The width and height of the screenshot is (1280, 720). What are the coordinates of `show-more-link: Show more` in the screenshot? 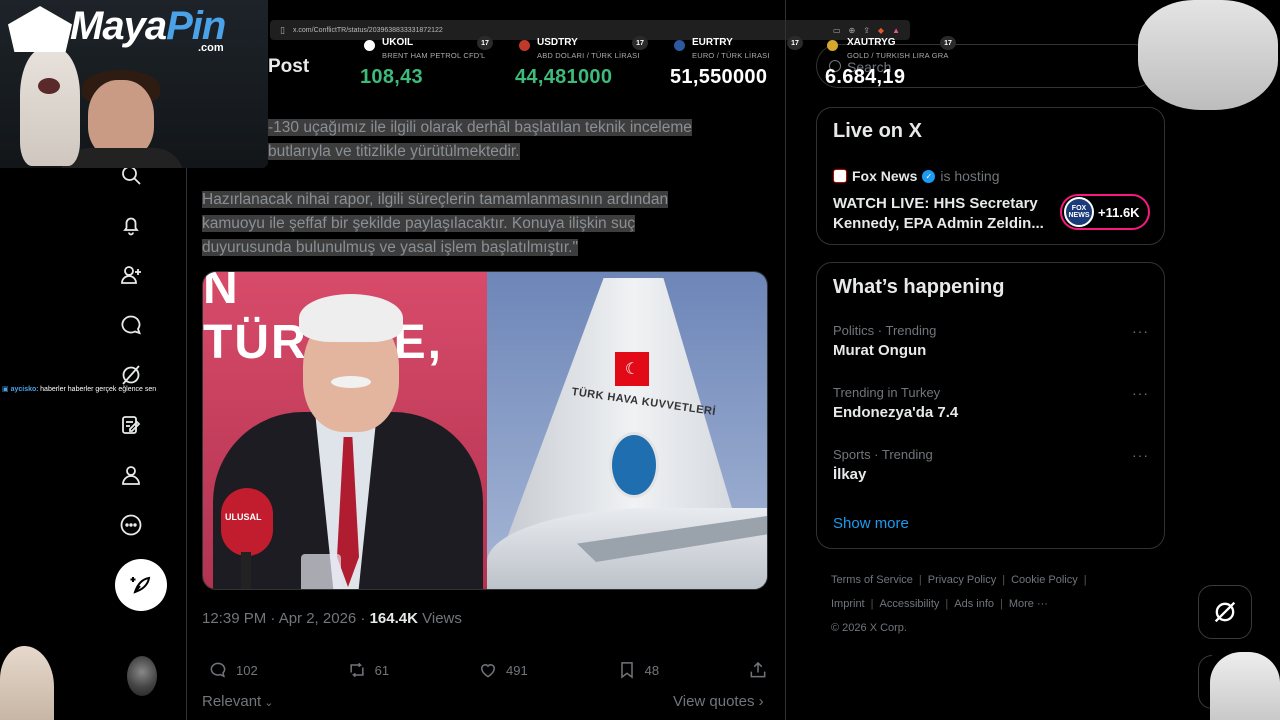 It's located at (871, 523).